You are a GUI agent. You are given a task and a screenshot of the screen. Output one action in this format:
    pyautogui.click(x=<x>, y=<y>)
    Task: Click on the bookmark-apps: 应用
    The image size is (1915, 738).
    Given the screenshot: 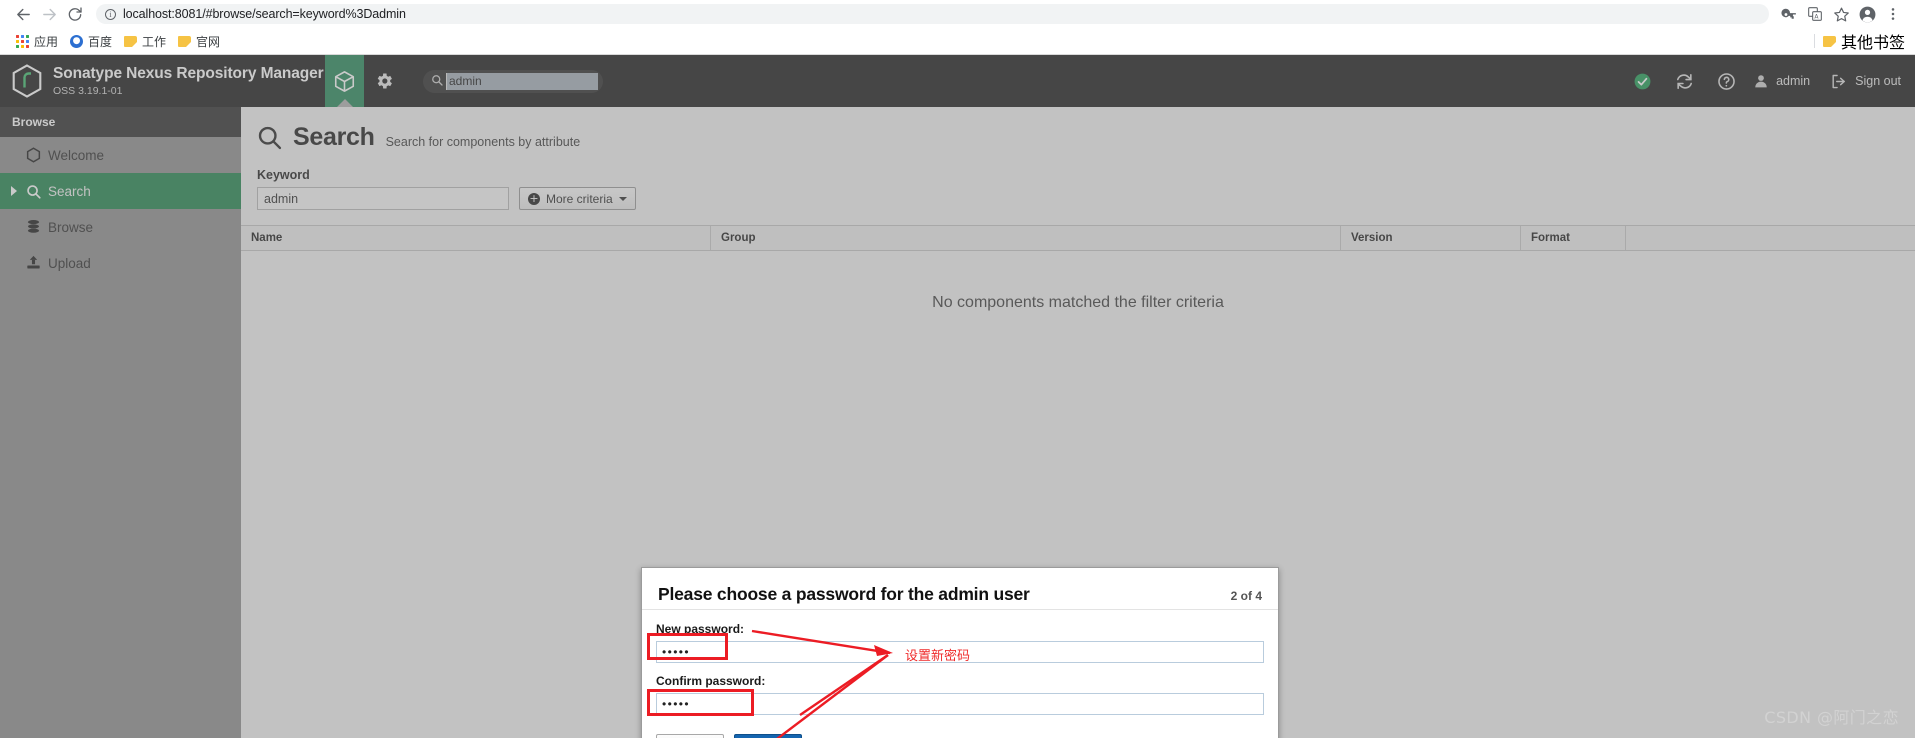 What is the action you would take?
    pyautogui.click(x=37, y=41)
    